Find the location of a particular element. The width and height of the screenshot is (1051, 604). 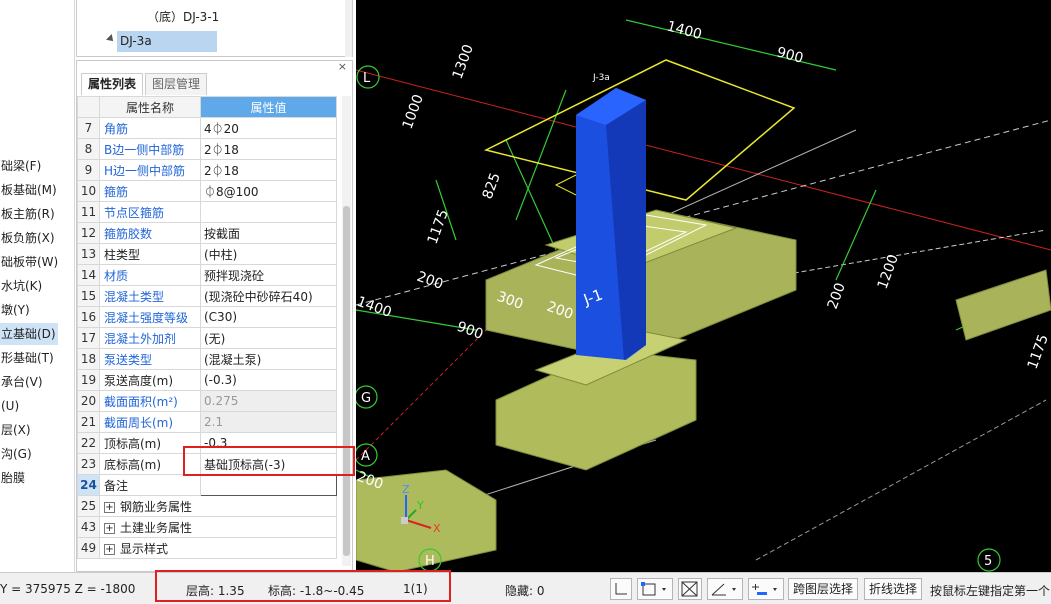

property-value: (-0.3) is located at coordinates (268, 380).